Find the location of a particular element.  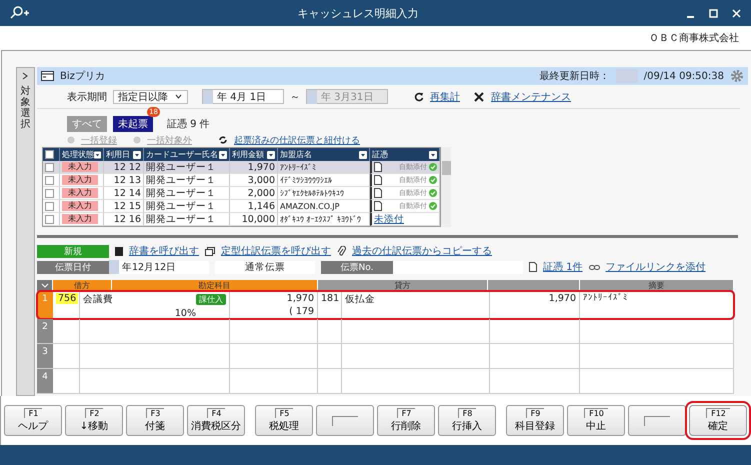

caret-icon is located at coordinates (178, 96).